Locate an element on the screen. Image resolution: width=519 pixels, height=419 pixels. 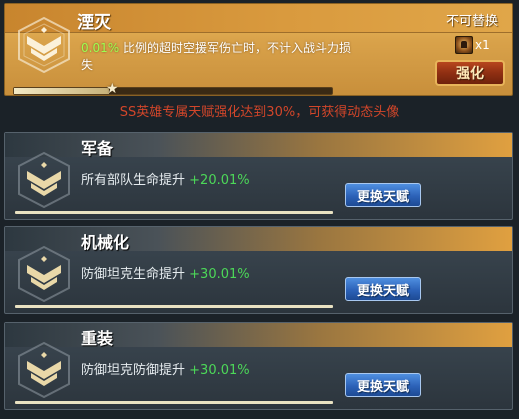
talent-value: +20.01% is located at coordinates (219, 180).